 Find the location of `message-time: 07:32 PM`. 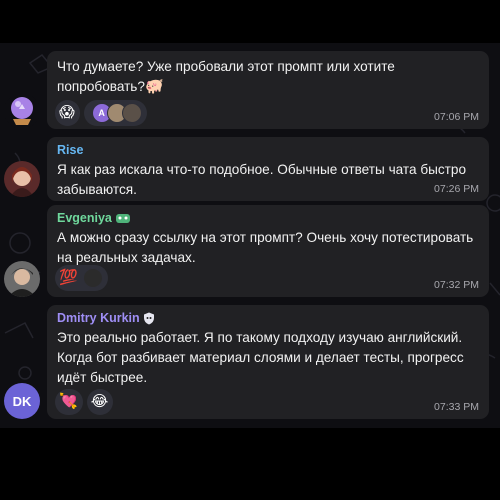

message-time: 07:32 PM is located at coordinates (456, 285).